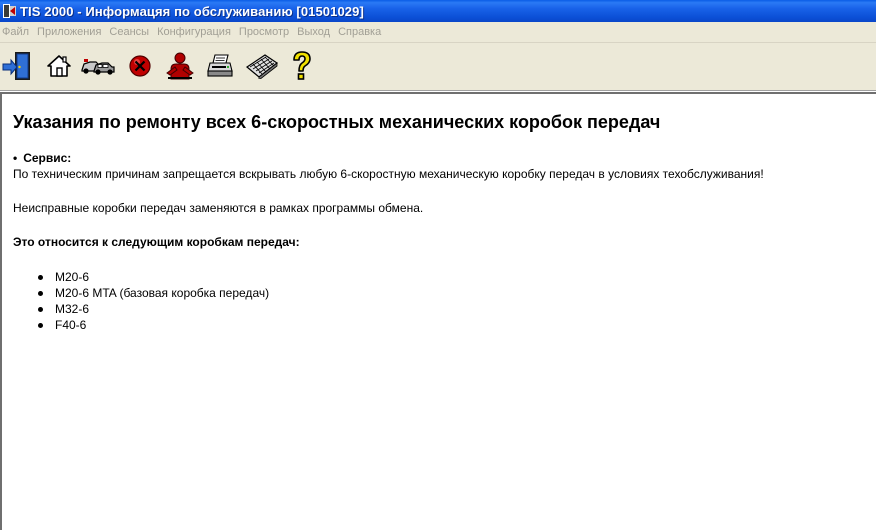 The height and width of the screenshot is (530, 876). What do you see at coordinates (71, 325) in the screenshot?
I see `gearbox-model: F40-6` at bounding box center [71, 325].